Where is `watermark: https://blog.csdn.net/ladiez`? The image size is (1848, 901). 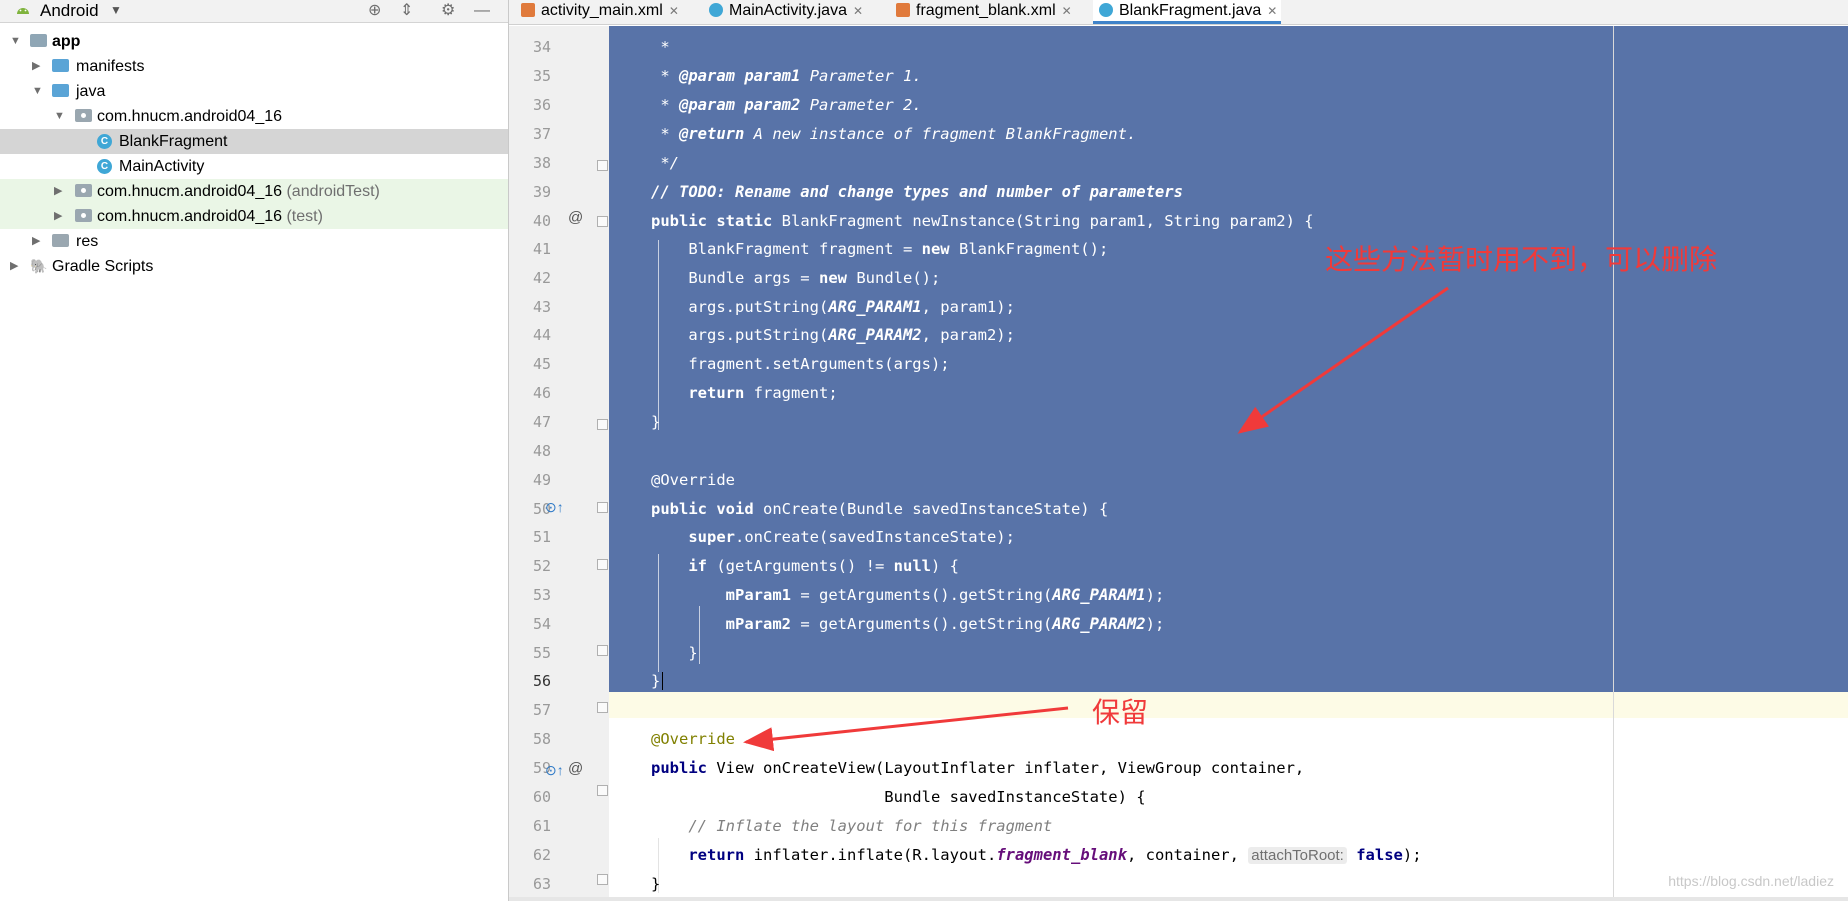
watermark: https://blog.csdn.net/ladiez is located at coordinates (1751, 881).